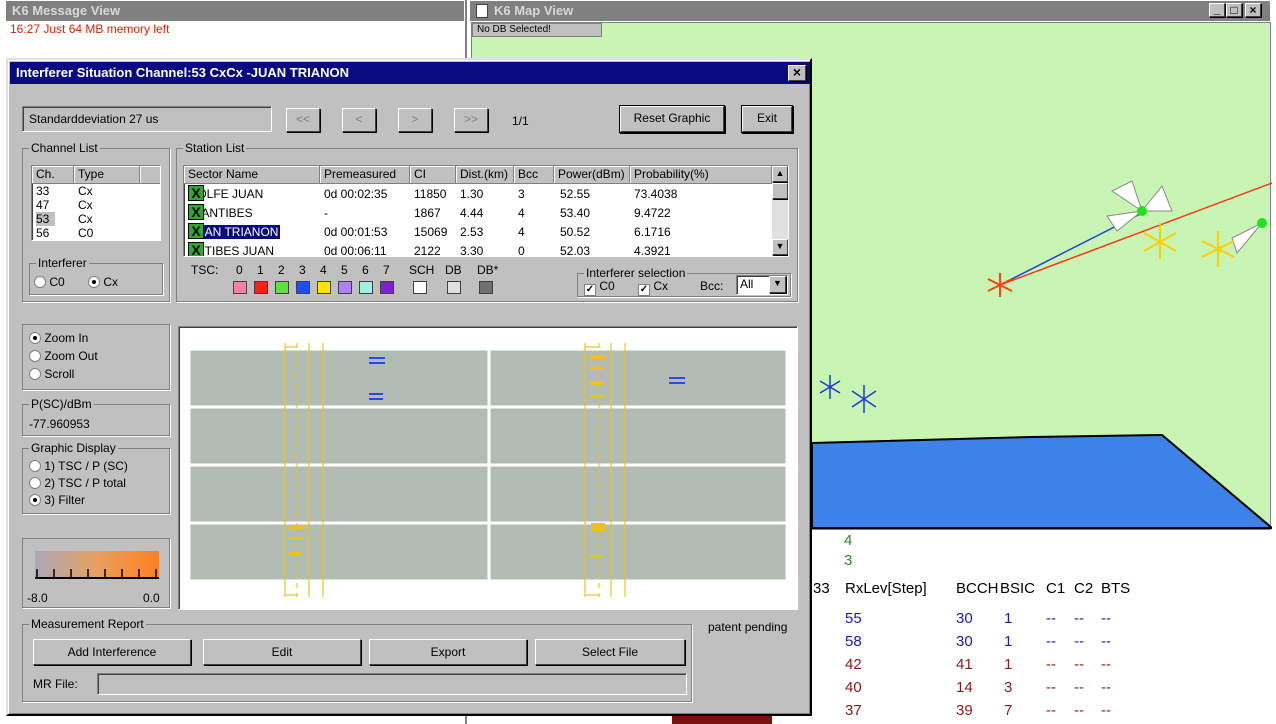 Image resolution: width=1276 pixels, height=724 pixels. I want to click on station-cell: 2.53, so click(472, 232).